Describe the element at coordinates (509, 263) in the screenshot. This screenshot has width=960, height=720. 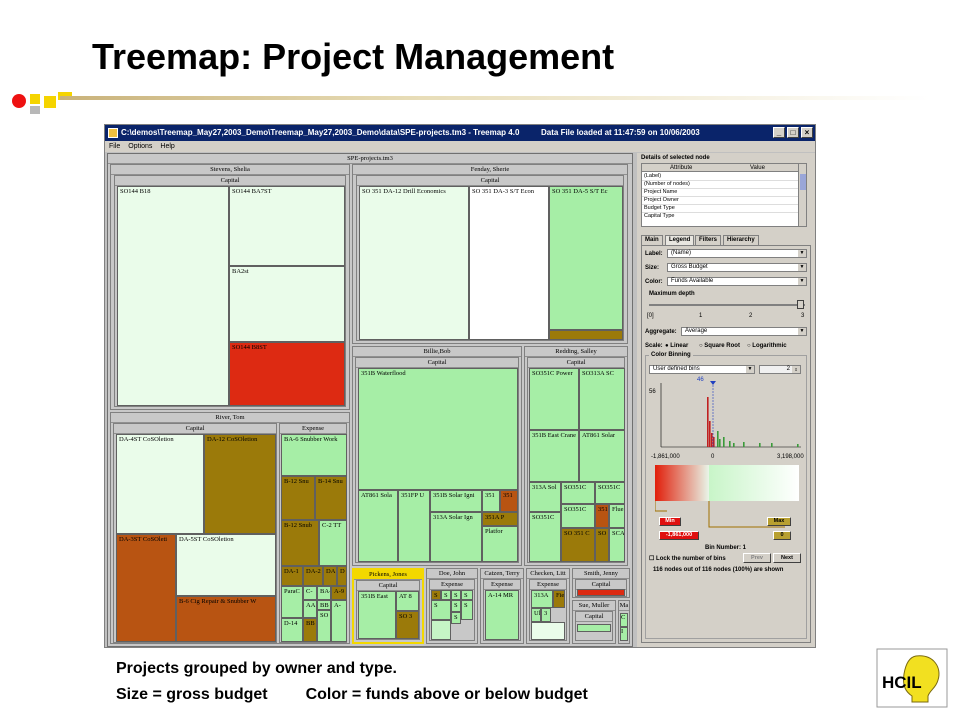
I see `project-cell: SO 351 DA-3 S/T Econ` at that location.